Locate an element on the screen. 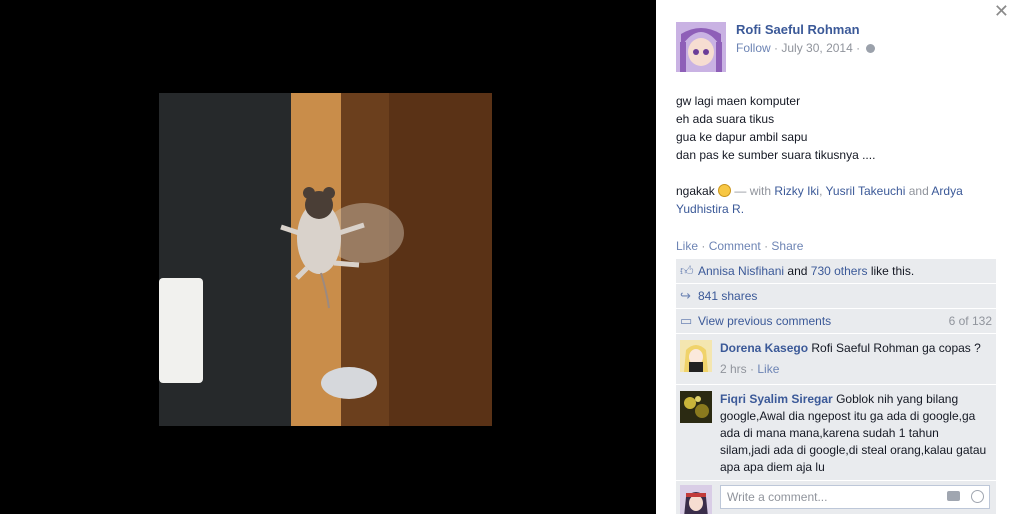 The height and width of the screenshot is (514, 1013). commenter-name: Fiqri Syalim Siregar is located at coordinates (776, 399).